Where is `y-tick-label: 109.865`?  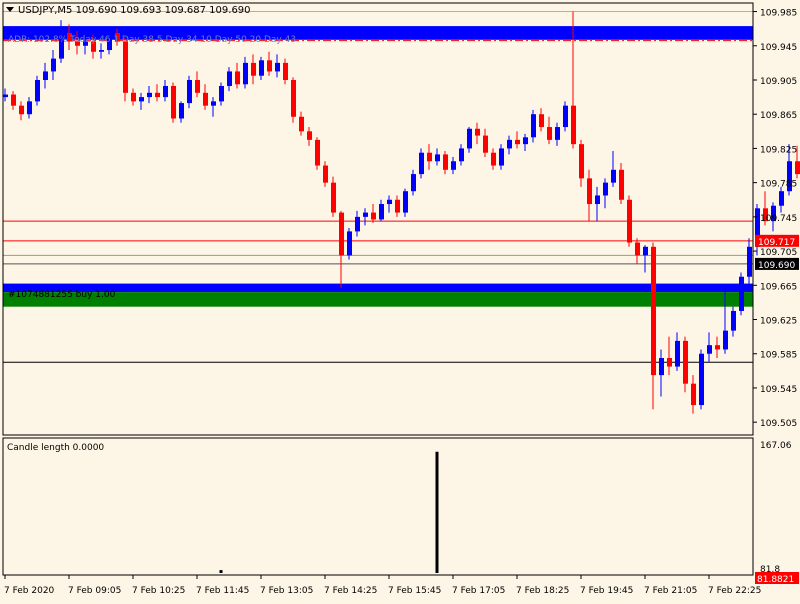 y-tick-label: 109.865 is located at coordinates (778, 116).